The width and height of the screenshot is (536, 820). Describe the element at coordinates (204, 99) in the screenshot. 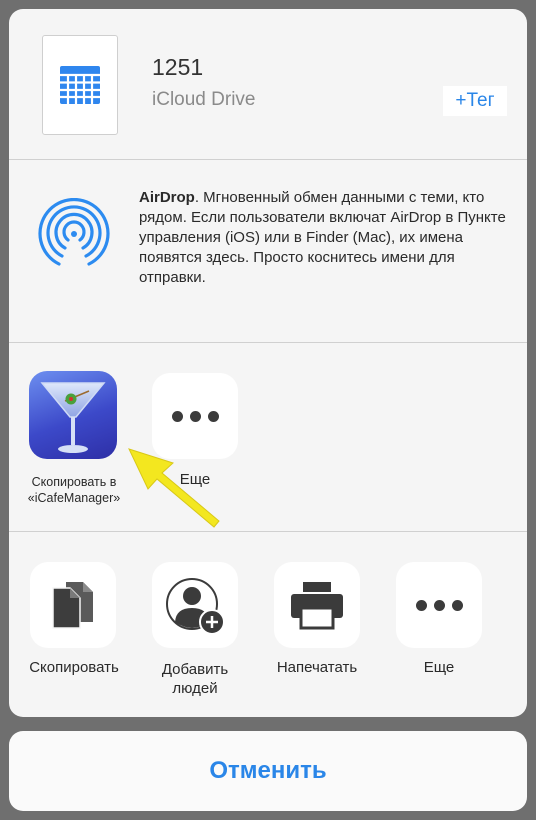

I see `file-location: iCloud Drive` at that location.